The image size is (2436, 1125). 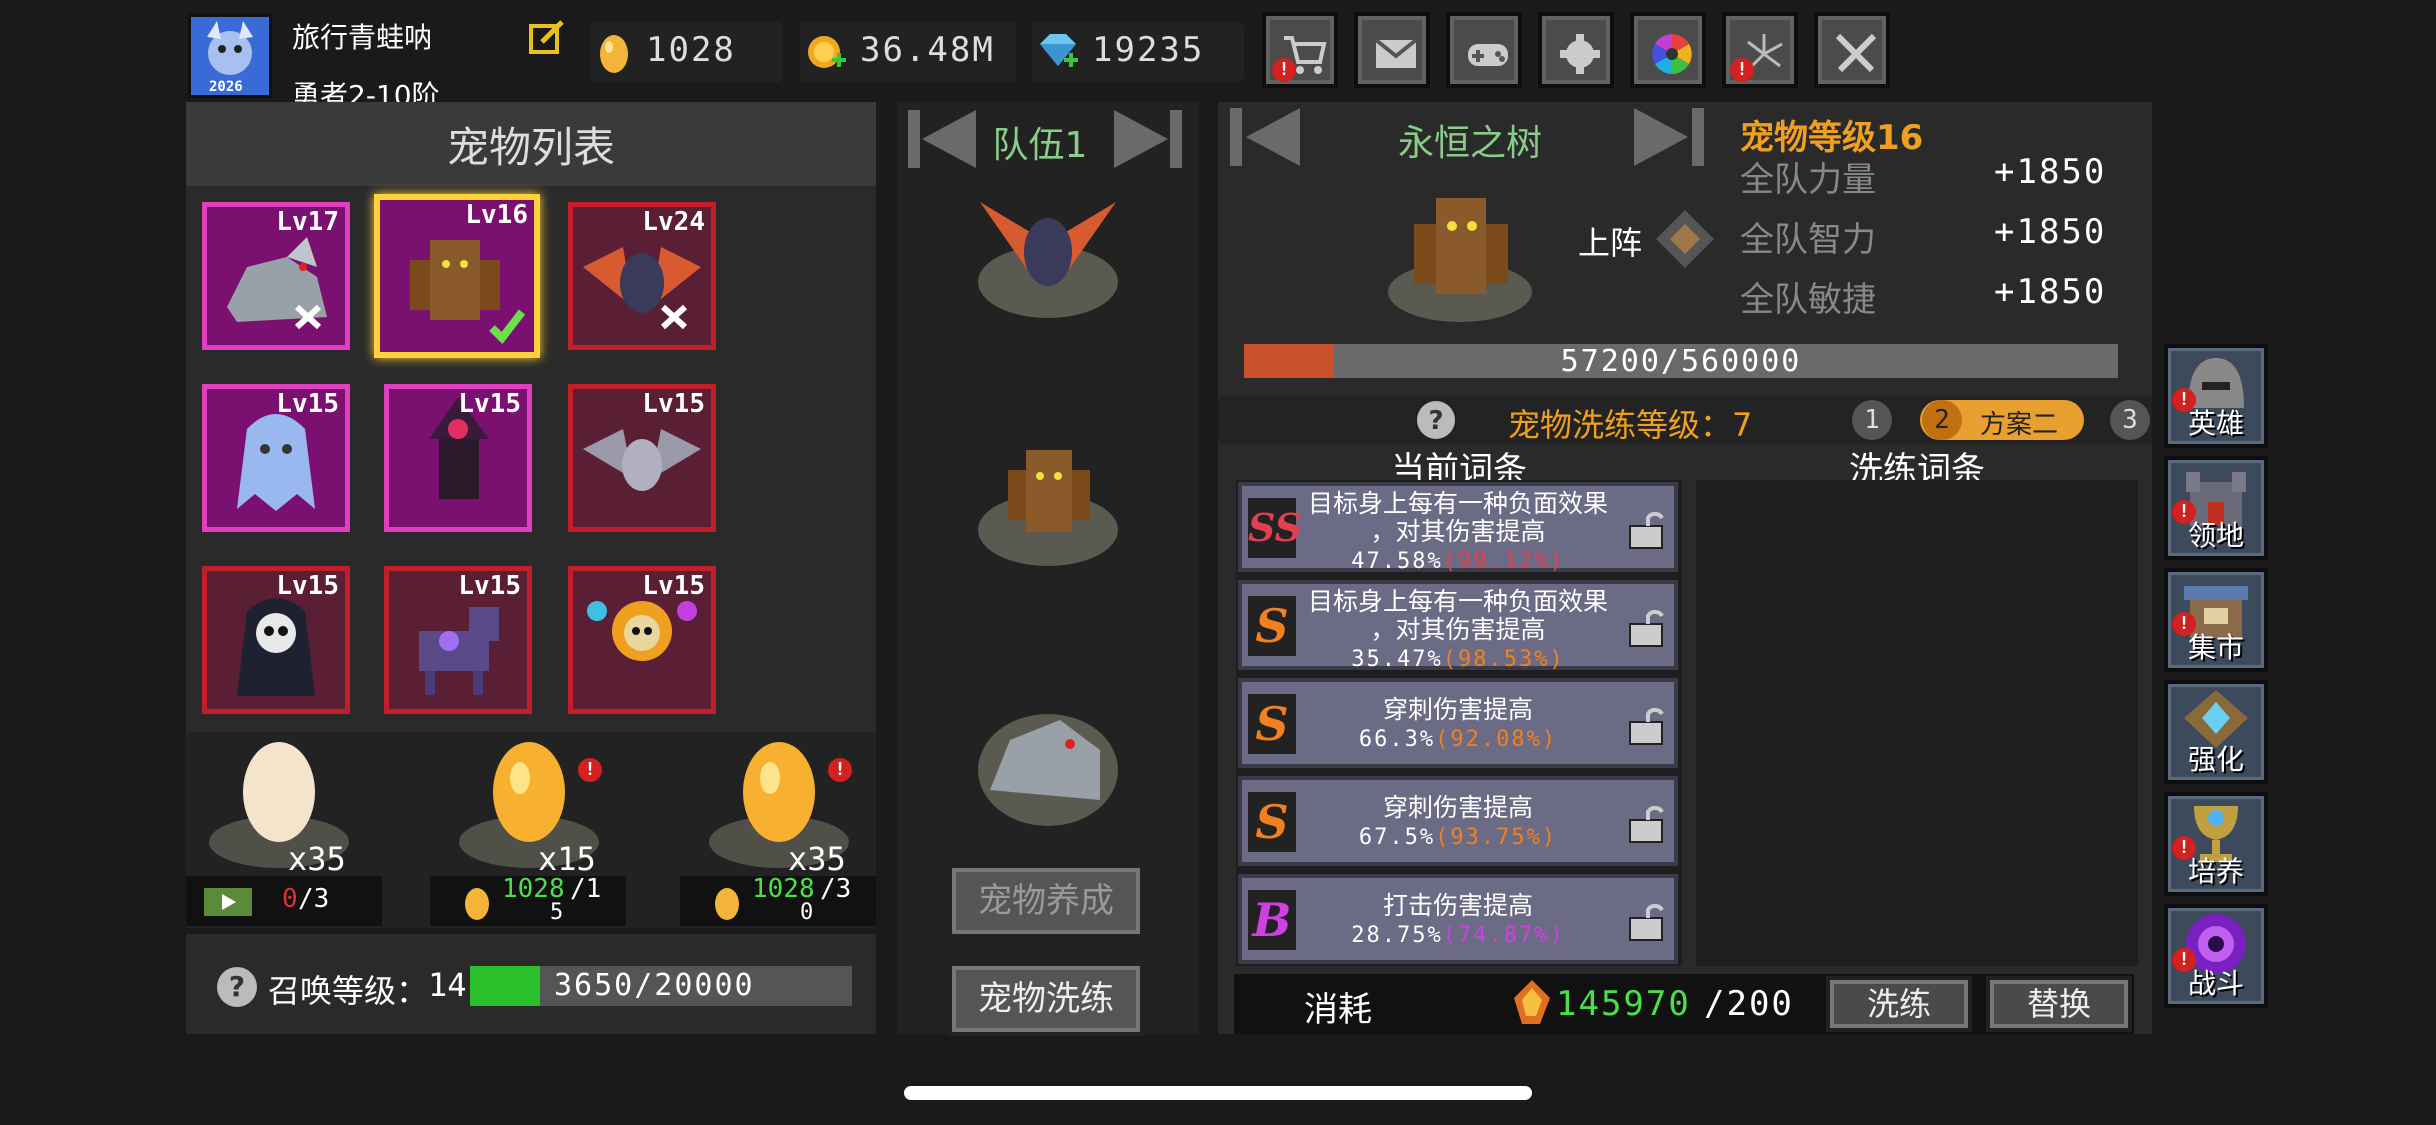 I want to click on egg-need: /1, so click(x=586, y=889).